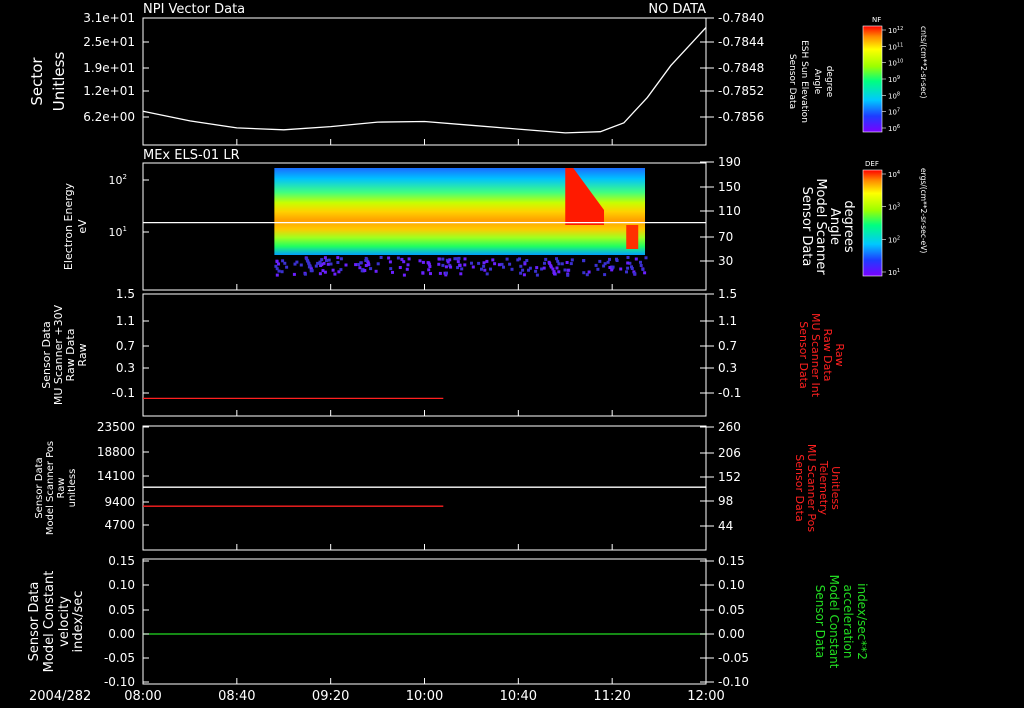 The width and height of the screenshot is (1024, 708). What do you see at coordinates (109, 18) in the screenshot?
I see `tick-label: 3.1e+01` at bounding box center [109, 18].